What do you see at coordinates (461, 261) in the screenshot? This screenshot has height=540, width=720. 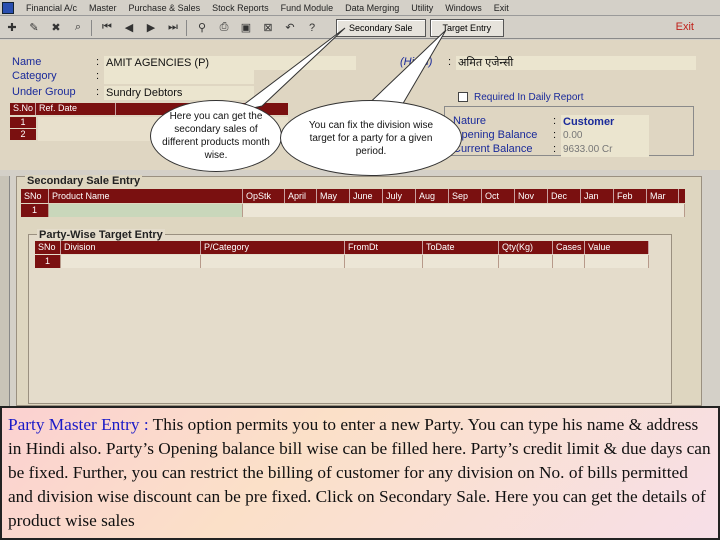 I see `to-date-cell` at bounding box center [461, 261].